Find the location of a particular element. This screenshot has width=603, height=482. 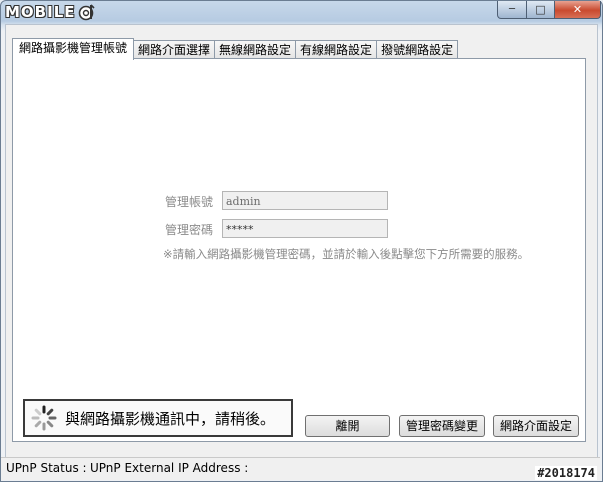

status-message: 與網路攝影機通訊中，請稍後。 is located at coordinates (170, 418).